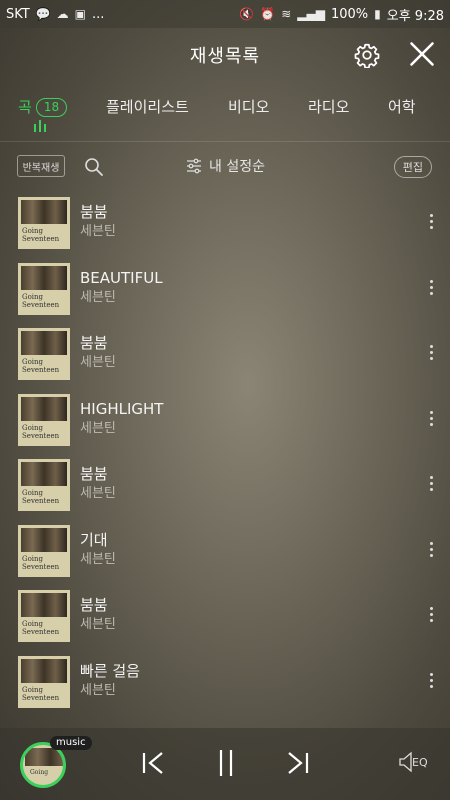 The height and width of the screenshot is (800, 450). Describe the element at coordinates (247, 14) in the screenshot. I see `mute-icon: 🔇` at that location.